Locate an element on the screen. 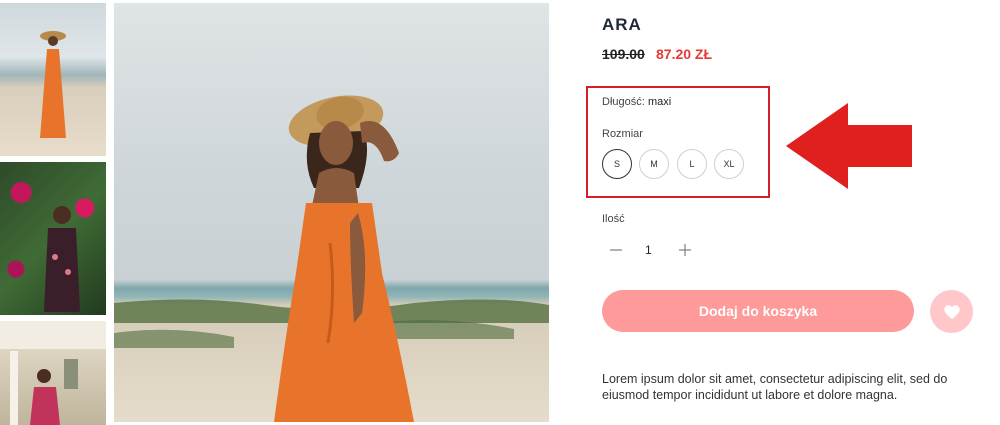  length-value: maxi is located at coordinates (660, 102).